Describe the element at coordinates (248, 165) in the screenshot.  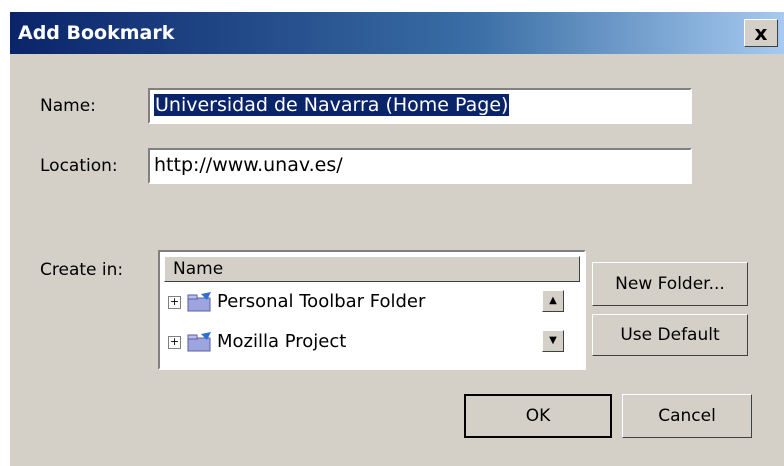
I see `location-input-value: http://www.unav.es/` at that location.